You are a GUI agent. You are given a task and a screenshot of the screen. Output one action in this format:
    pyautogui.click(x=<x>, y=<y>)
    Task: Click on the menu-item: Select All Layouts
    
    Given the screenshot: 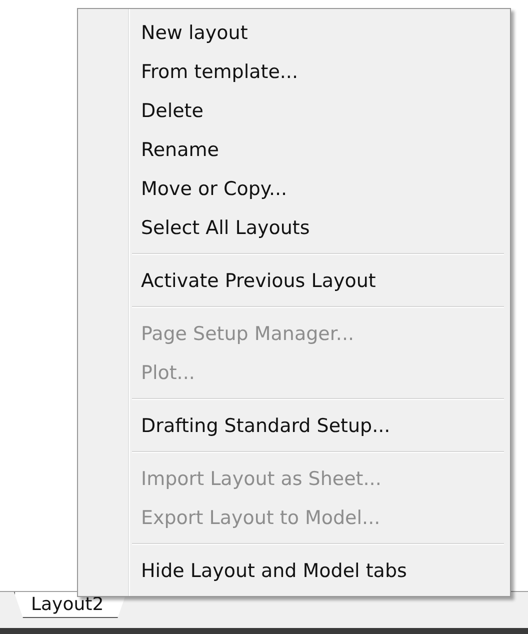 What is the action you would take?
    pyautogui.click(x=294, y=227)
    